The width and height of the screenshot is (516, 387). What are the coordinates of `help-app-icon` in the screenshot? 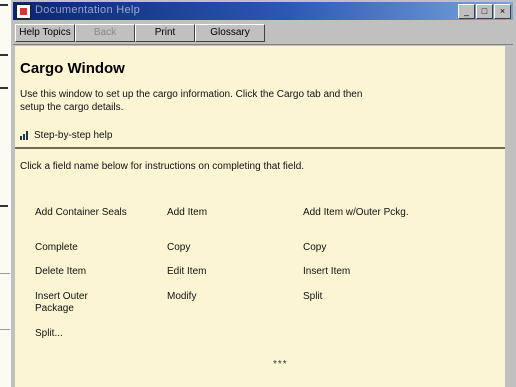 It's located at (23, 11).